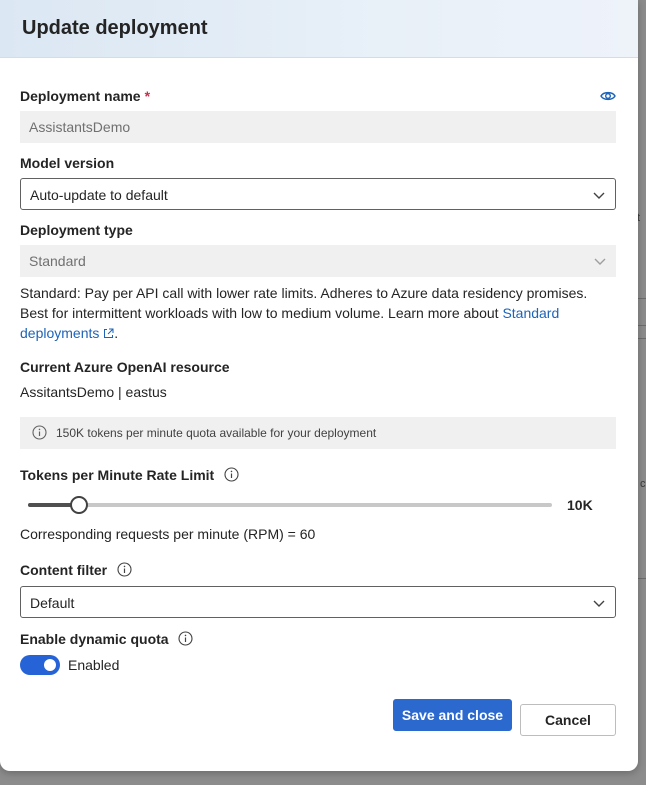 The width and height of the screenshot is (646, 785). What do you see at coordinates (109, 333) in the screenshot?
I see `external-link-icon` at bounding box center [109, 333].